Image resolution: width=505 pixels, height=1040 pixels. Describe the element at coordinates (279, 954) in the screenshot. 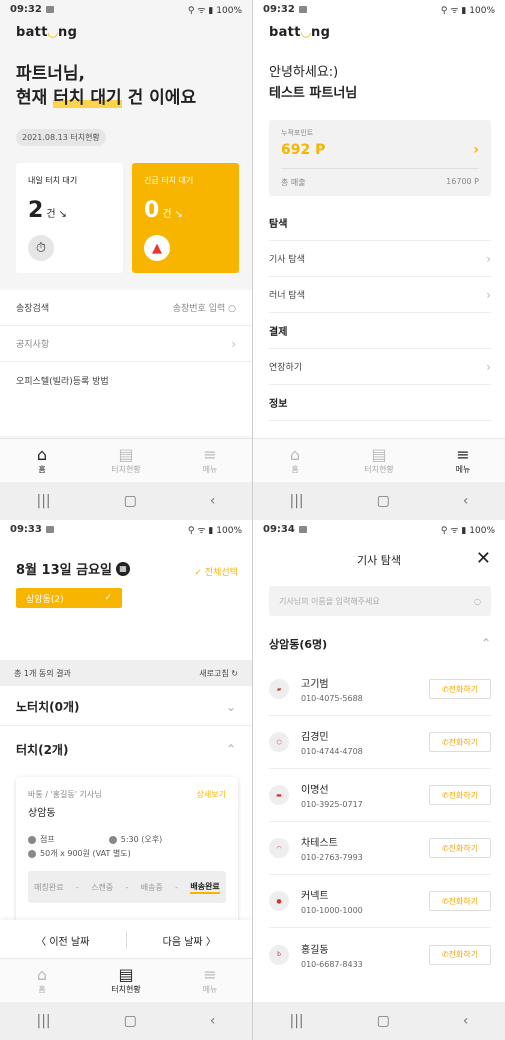

I see `avatar: b` at that location.